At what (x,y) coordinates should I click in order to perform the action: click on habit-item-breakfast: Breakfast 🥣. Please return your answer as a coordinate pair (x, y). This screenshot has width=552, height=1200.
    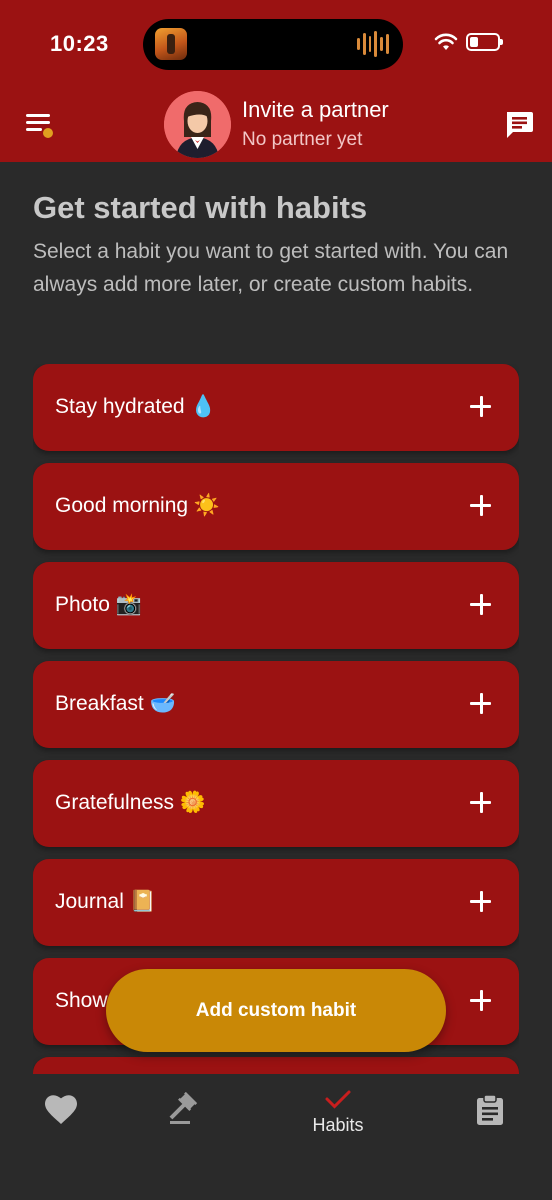
    Looking at the image, I should click on (276, 704).